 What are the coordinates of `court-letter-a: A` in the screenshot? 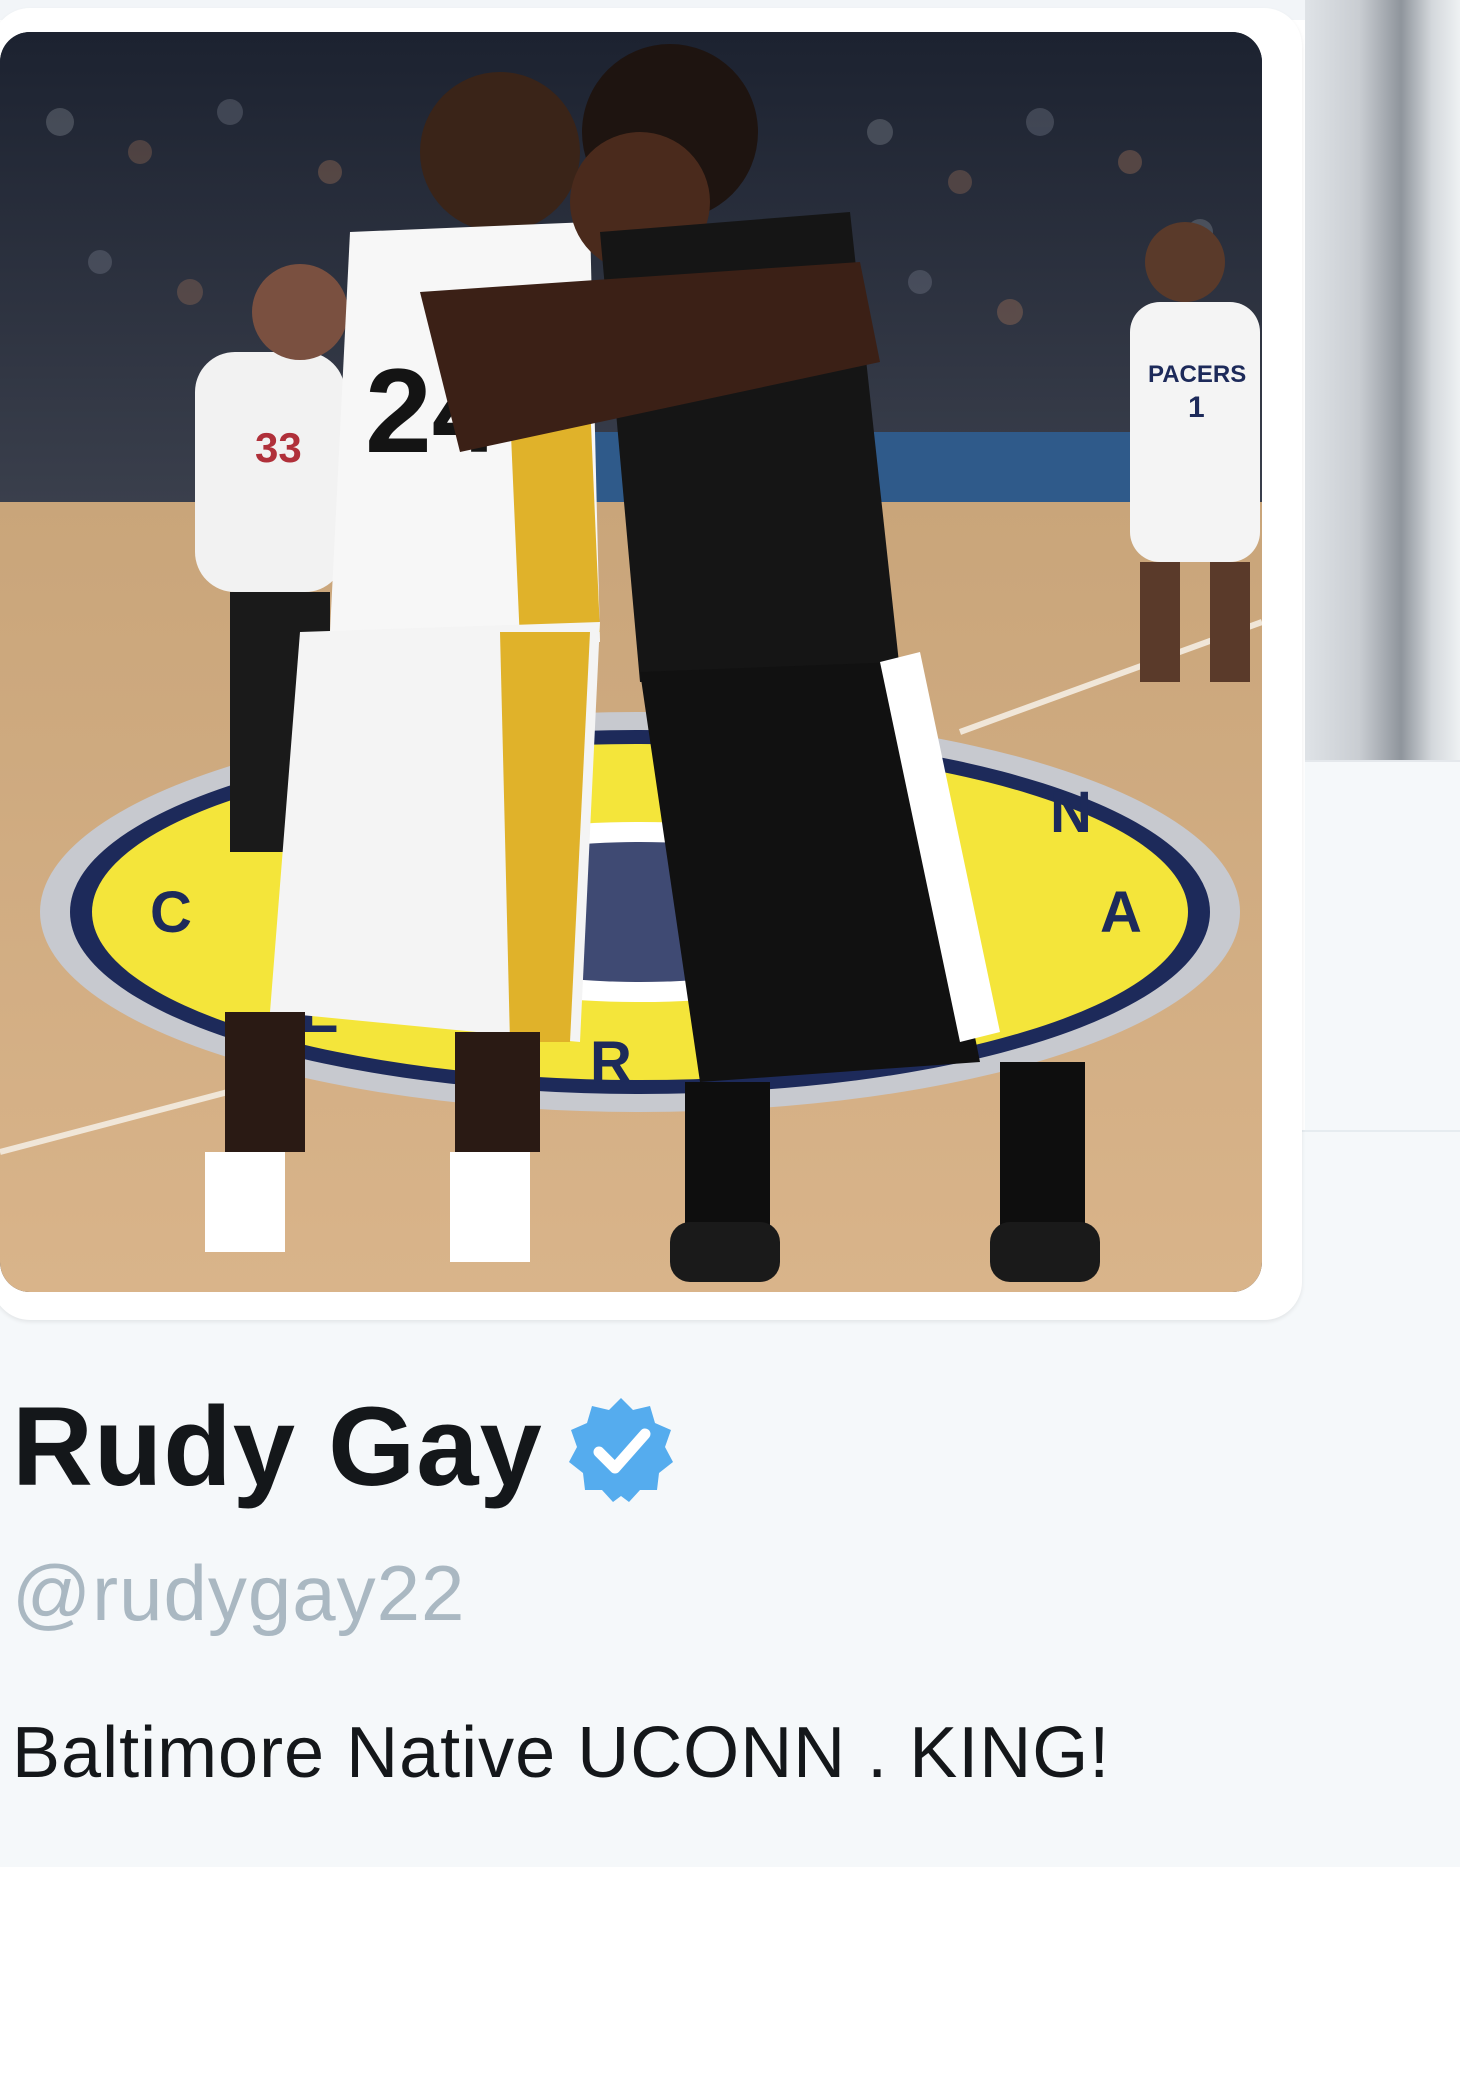 It's located at (1121, 912).